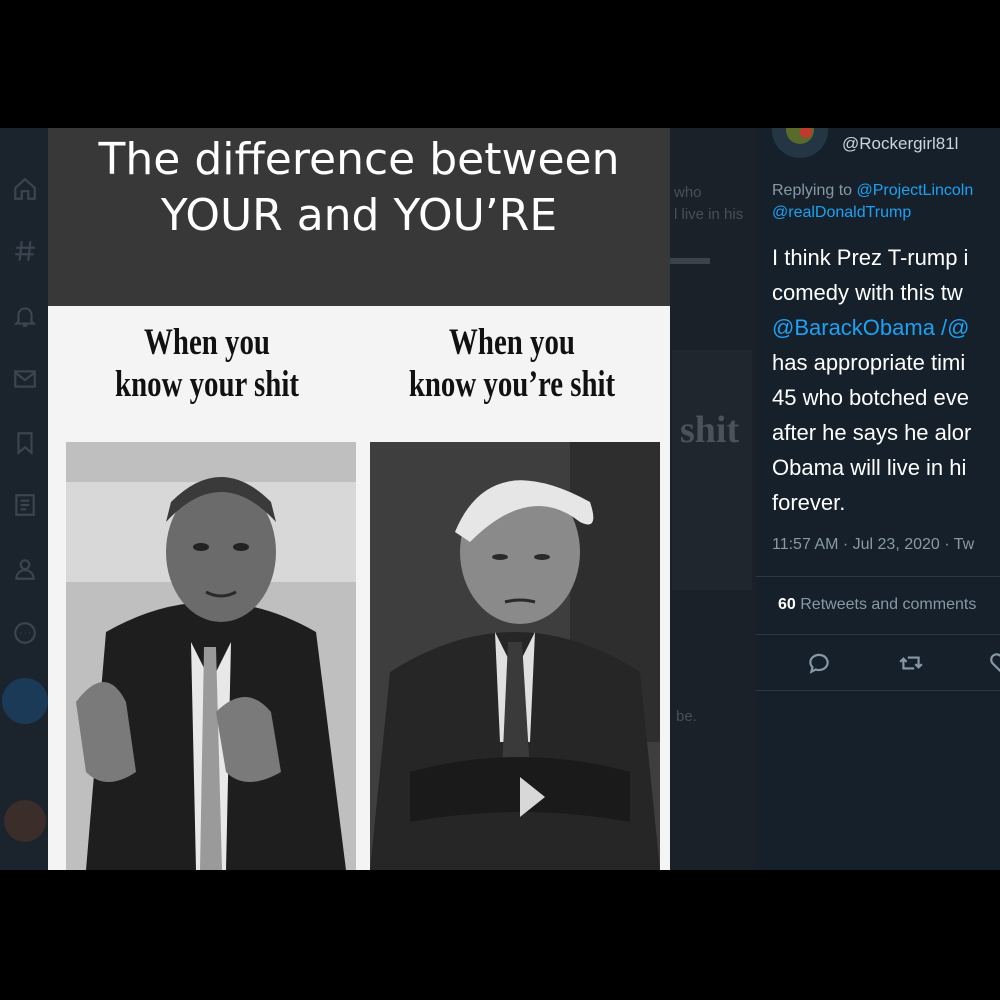  Describe the element at coordinates (878, 664) in the screenshot. I see `tweet-actions` at that location.